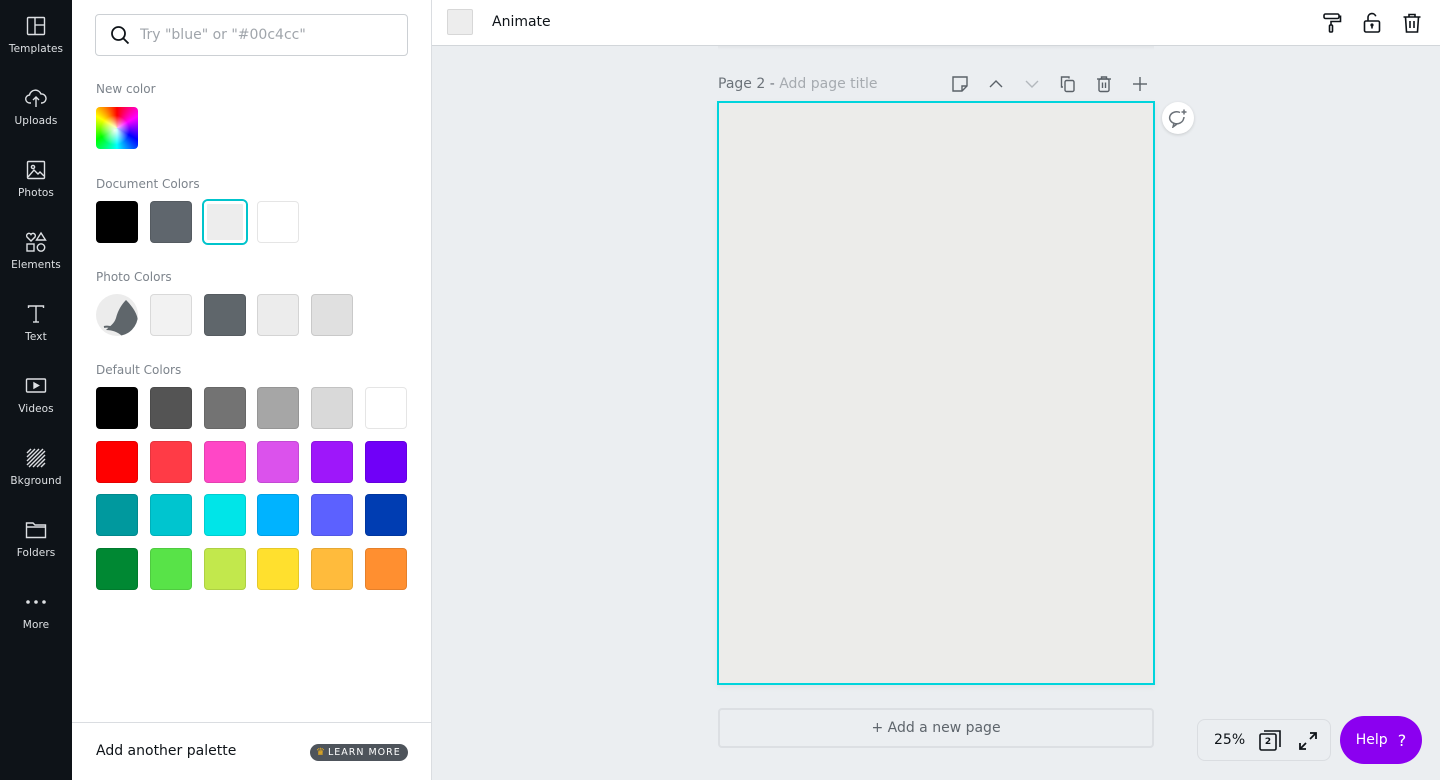 Image resolution: width=1440 pixels, height=780 pixels. I want to click on page-label: Page 2 - Add page title, so click(798, 84).